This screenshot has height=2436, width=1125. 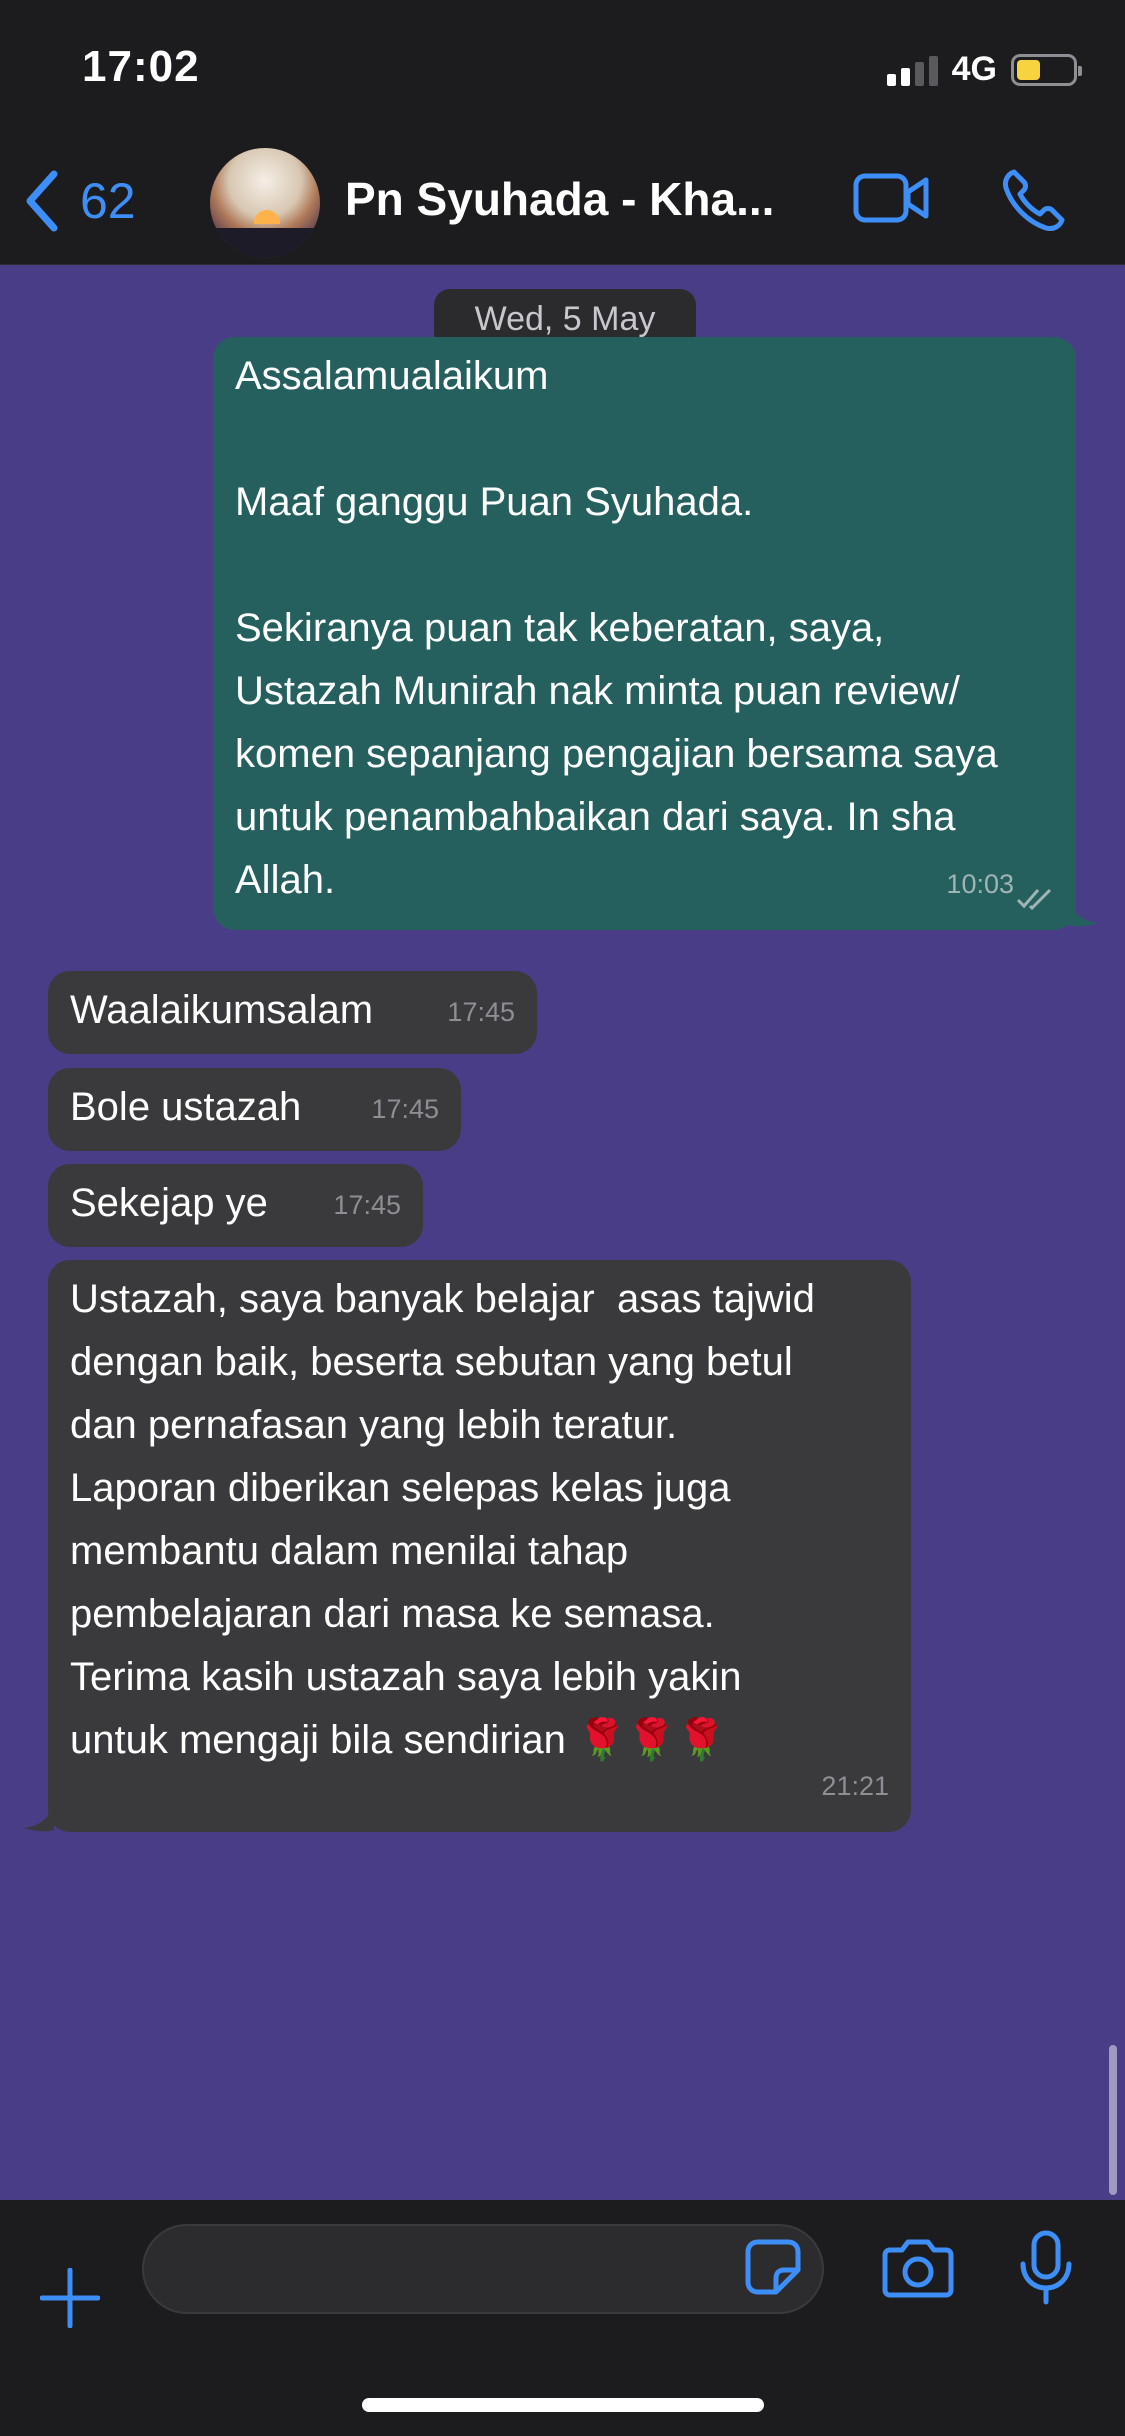 I want to click on battery-icon, so click(x=1046, y=69).